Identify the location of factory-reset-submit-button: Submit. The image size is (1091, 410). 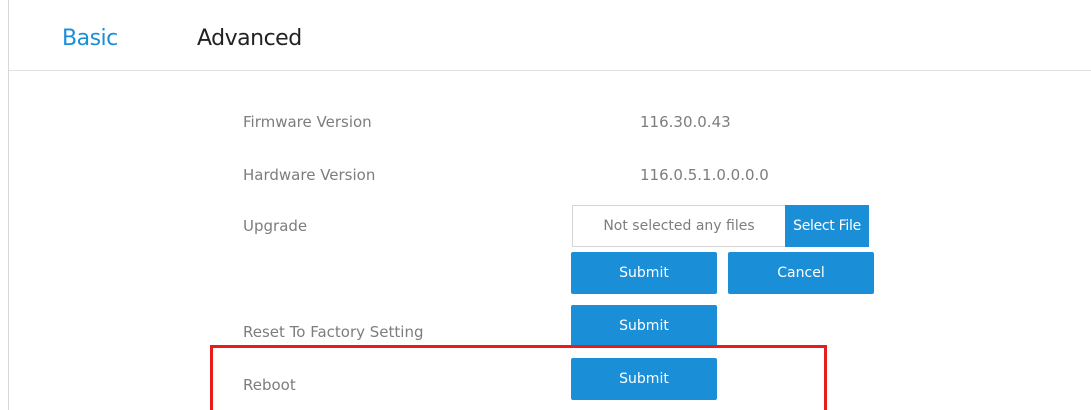
(644, 326).